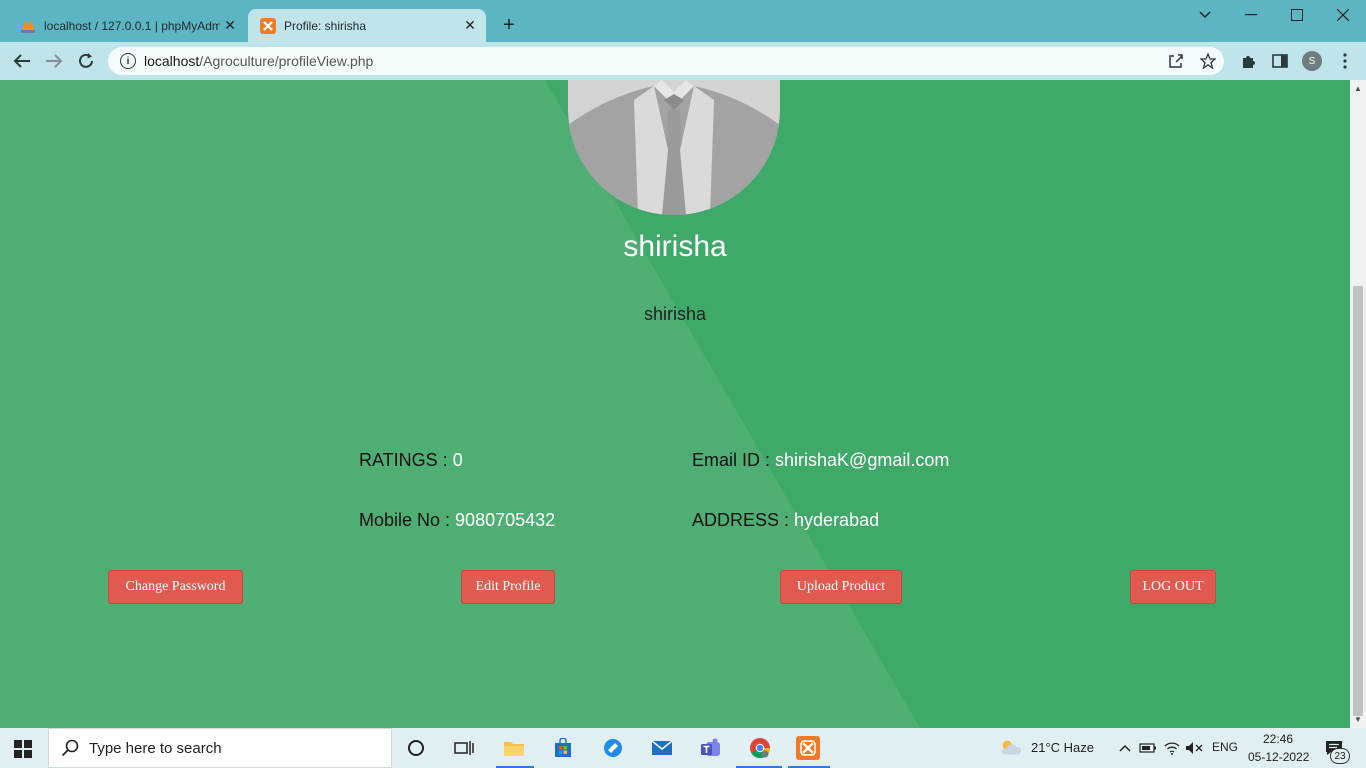 Image resolution: width=1366 pixels, height=768 pixels. What do you see at coordinates (132, 25) in the screenshot?
I see `tab-title: localhost / 127.0.0.1 | phpMyAdmin` at bounding box center [132, 25].